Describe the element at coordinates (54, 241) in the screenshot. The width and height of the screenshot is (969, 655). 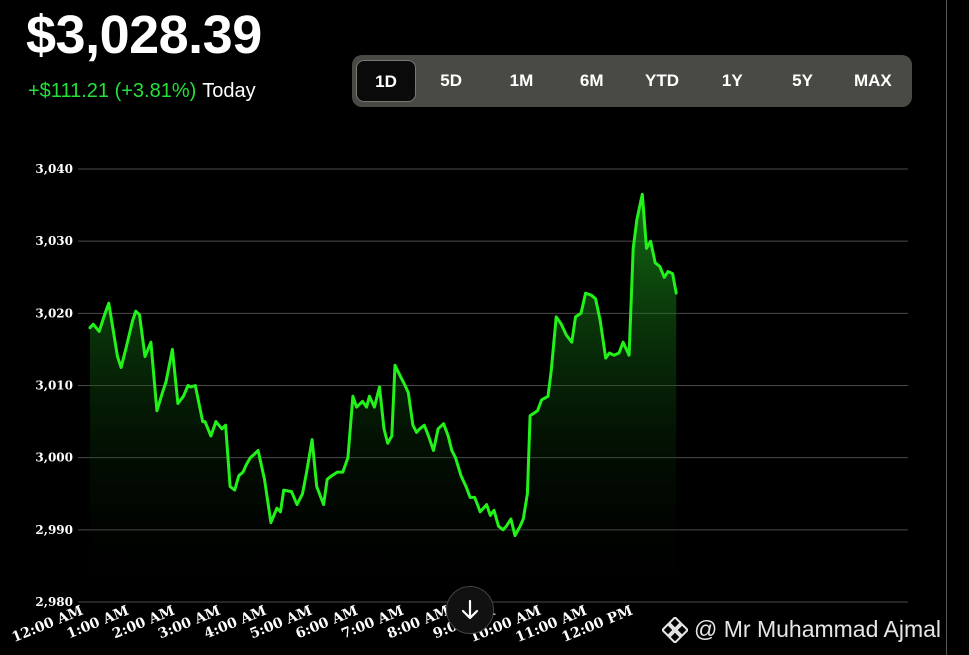
I see `y-tick-label: 3,030` at that location.